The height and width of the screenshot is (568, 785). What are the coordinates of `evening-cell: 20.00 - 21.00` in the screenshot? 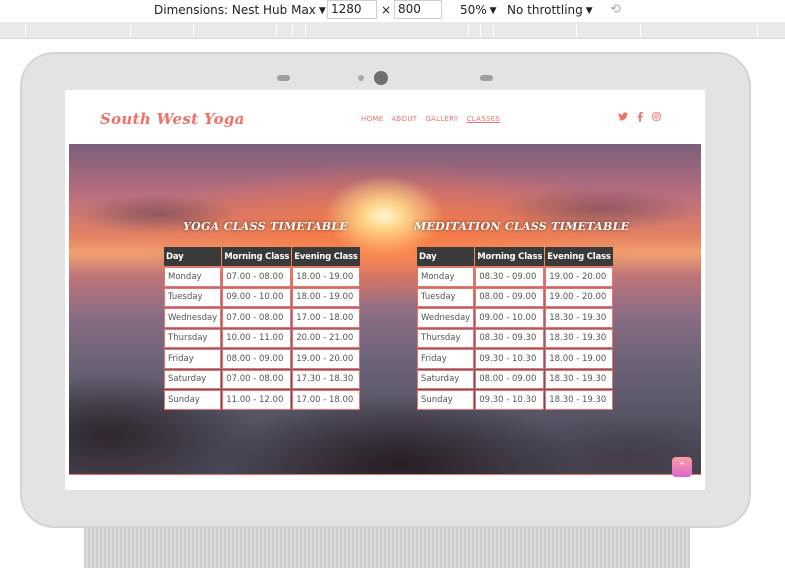 It's located at (326, 338).